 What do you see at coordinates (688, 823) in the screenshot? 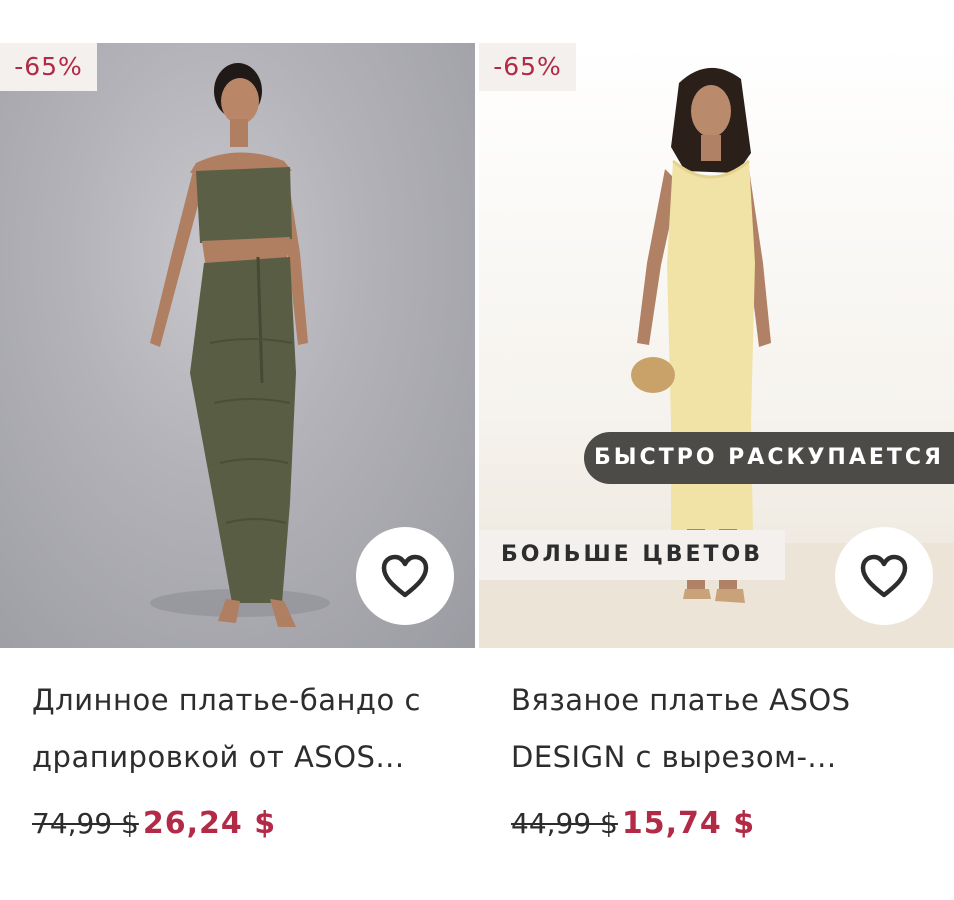
I see `sale-price: 15,74 $` at bounding box center [688, 823].